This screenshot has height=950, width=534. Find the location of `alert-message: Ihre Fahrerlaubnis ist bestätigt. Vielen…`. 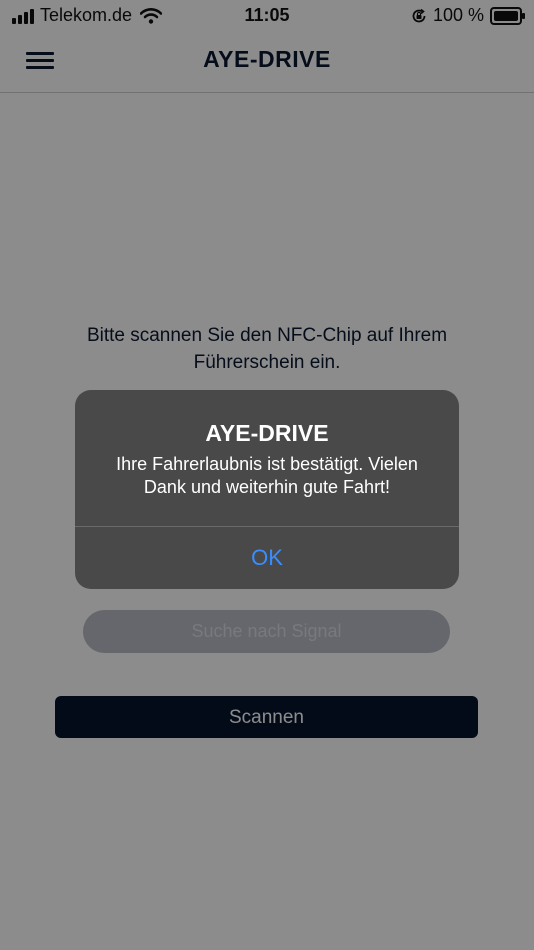

alert-message: Ihre Fahrerlaubnis ist bestätigt. Vielen… is located at coordinates (267, 475).